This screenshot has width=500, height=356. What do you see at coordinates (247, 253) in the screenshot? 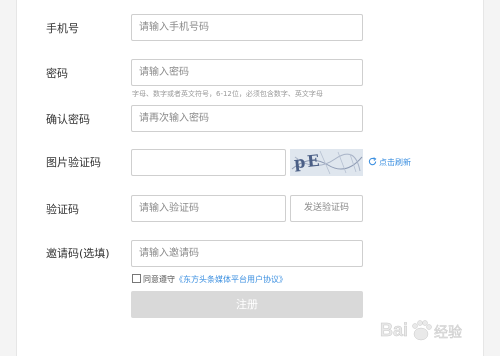
I see `invite-code-input: 请输入邀请码` at bounding box center [247, 253].